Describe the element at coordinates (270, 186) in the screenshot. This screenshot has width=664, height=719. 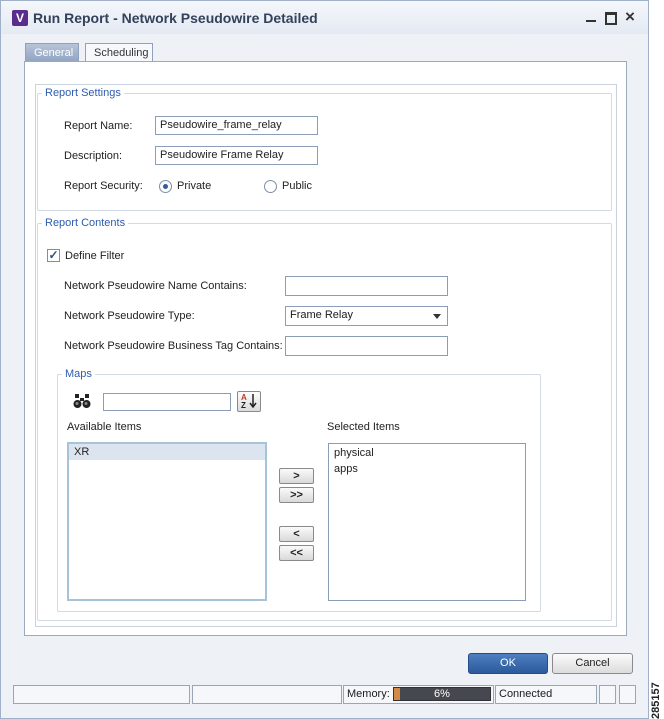
I see `public-radio` at that location.